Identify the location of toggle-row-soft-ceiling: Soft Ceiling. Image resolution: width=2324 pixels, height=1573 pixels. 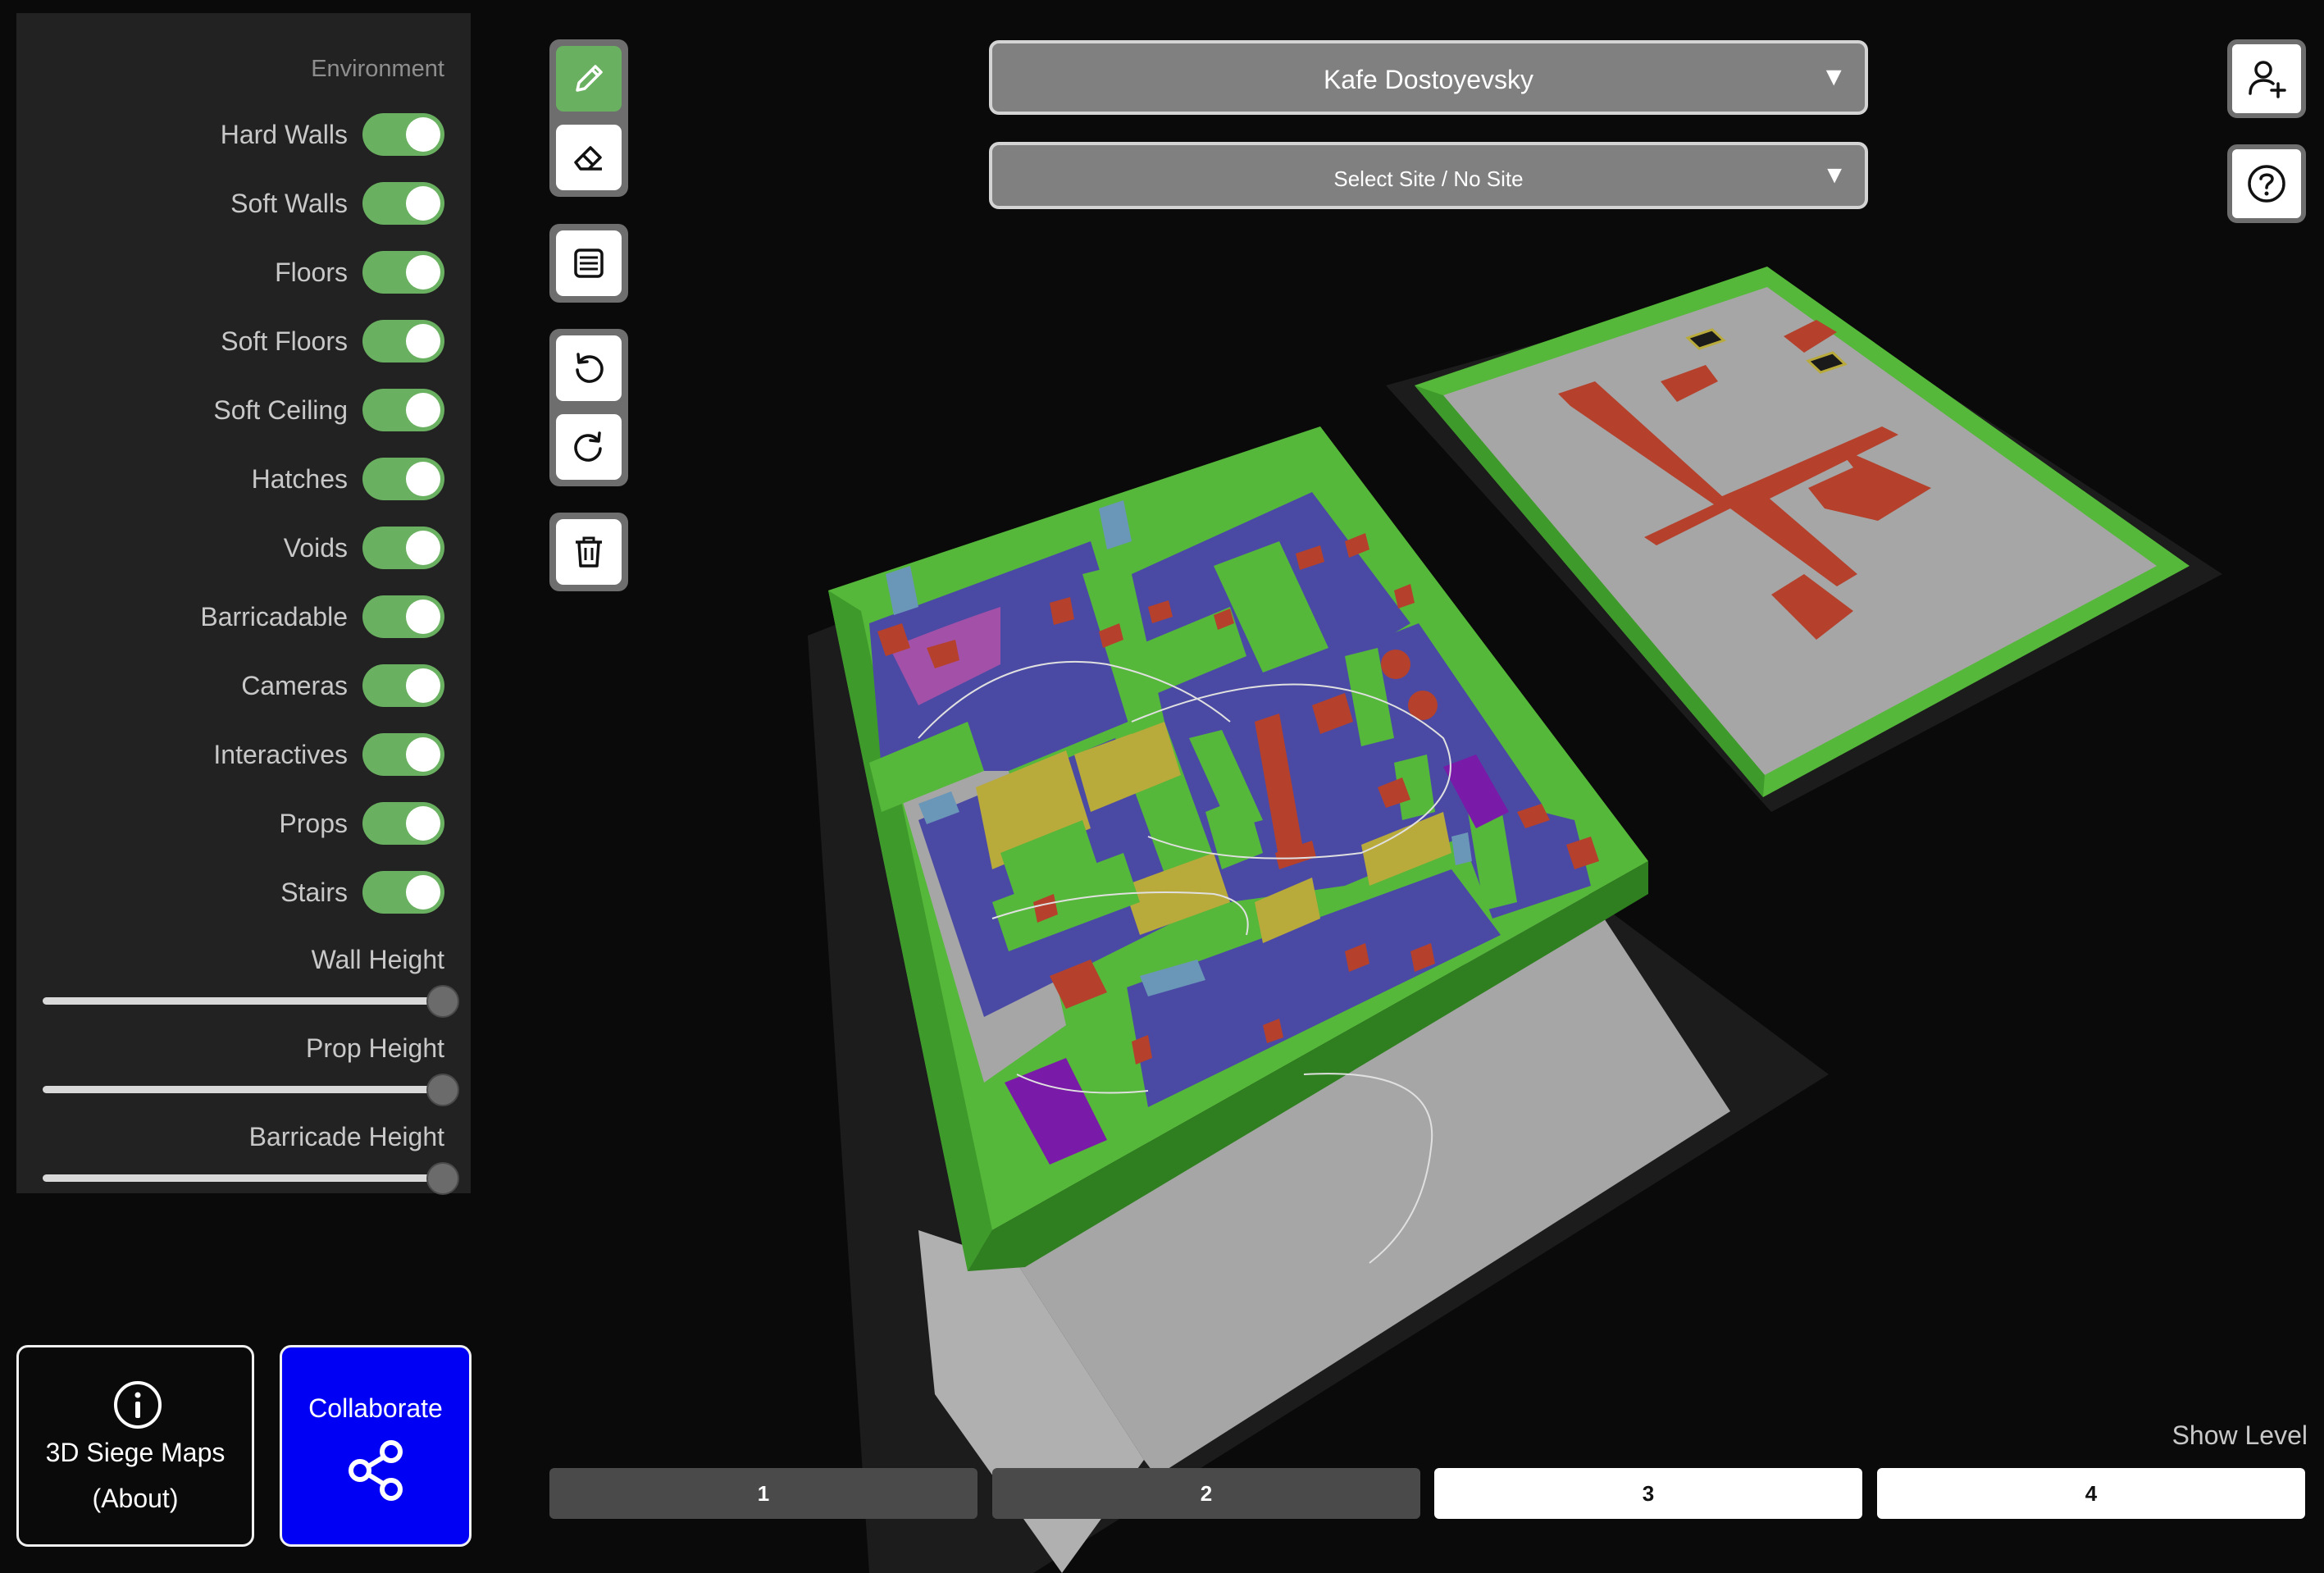
(328, 410).